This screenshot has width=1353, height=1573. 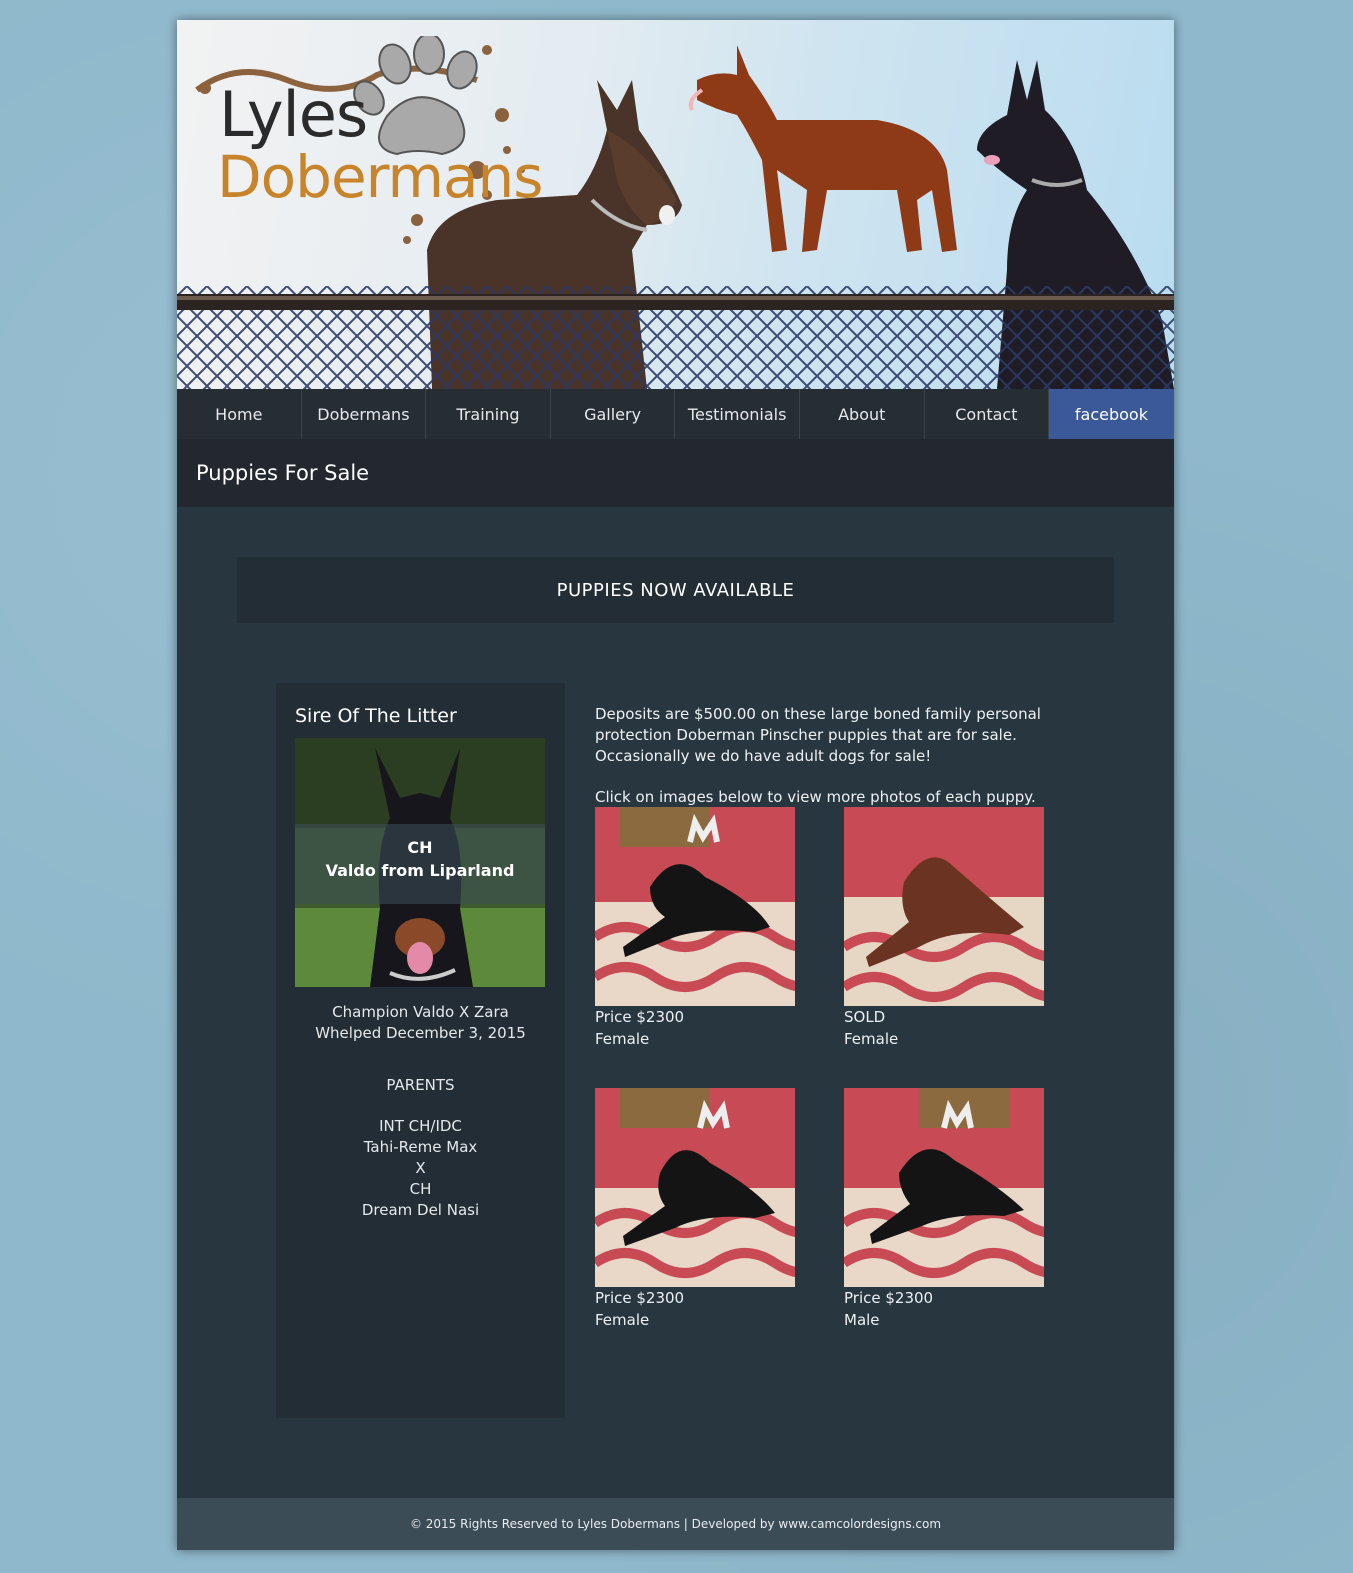 What do you see at coordinates (420, 1033) in the screenshot?
I see `litter-whelp-date: Whelped December 3, 2015` at bounding box center [420, 1033].